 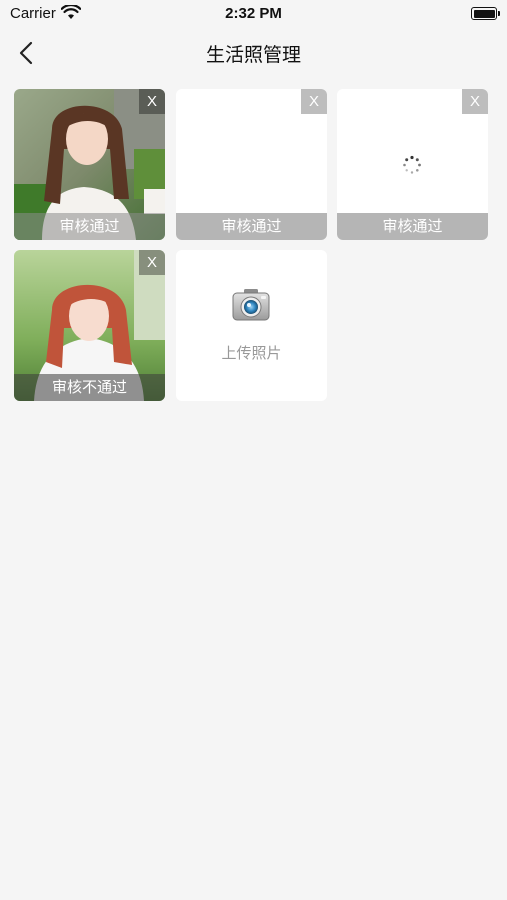 I want to click on loading-spinner-icon, so click(x=412, y=164).